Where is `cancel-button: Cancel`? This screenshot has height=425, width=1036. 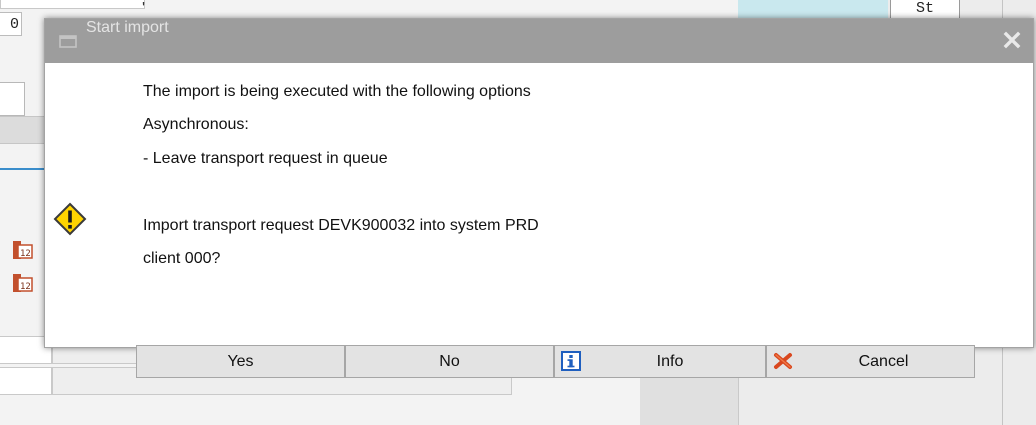
cancel-button: Cancel is located at coordinates (870, 361).